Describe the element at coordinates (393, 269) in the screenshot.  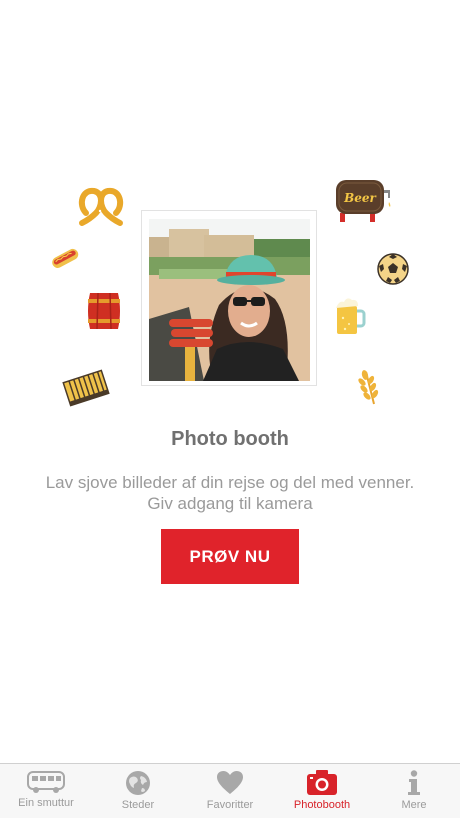
I see `soccer-ball-icon` at that location.